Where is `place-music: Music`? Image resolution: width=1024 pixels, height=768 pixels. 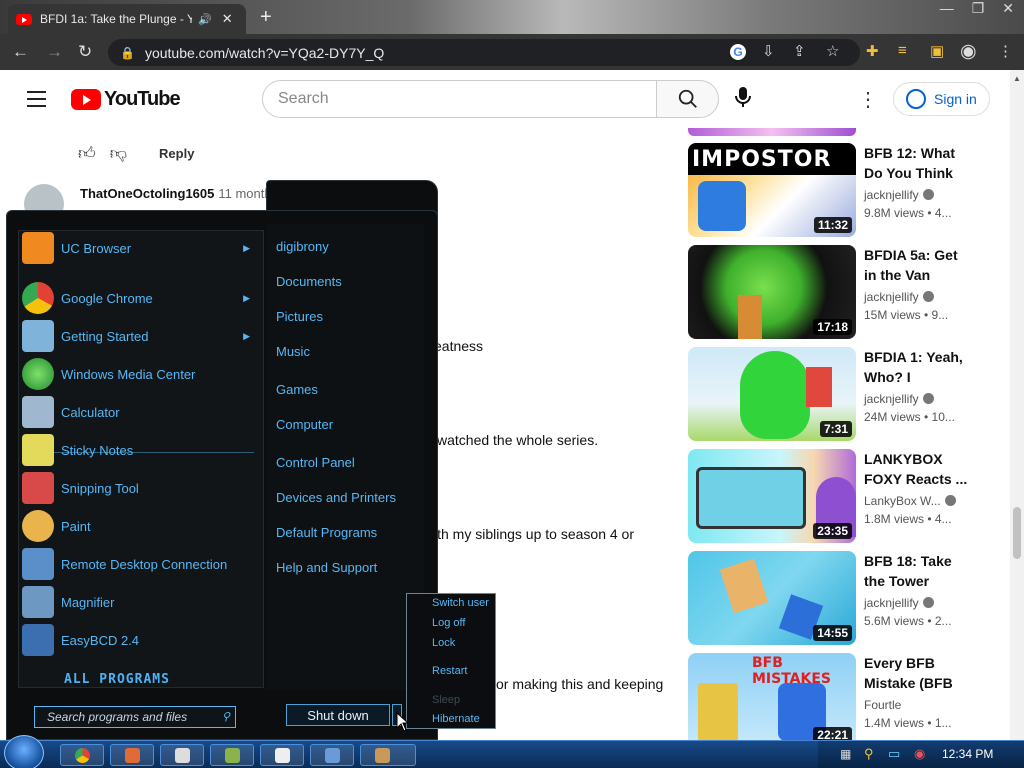 place-music: Music is located at coordinates (293, 351).